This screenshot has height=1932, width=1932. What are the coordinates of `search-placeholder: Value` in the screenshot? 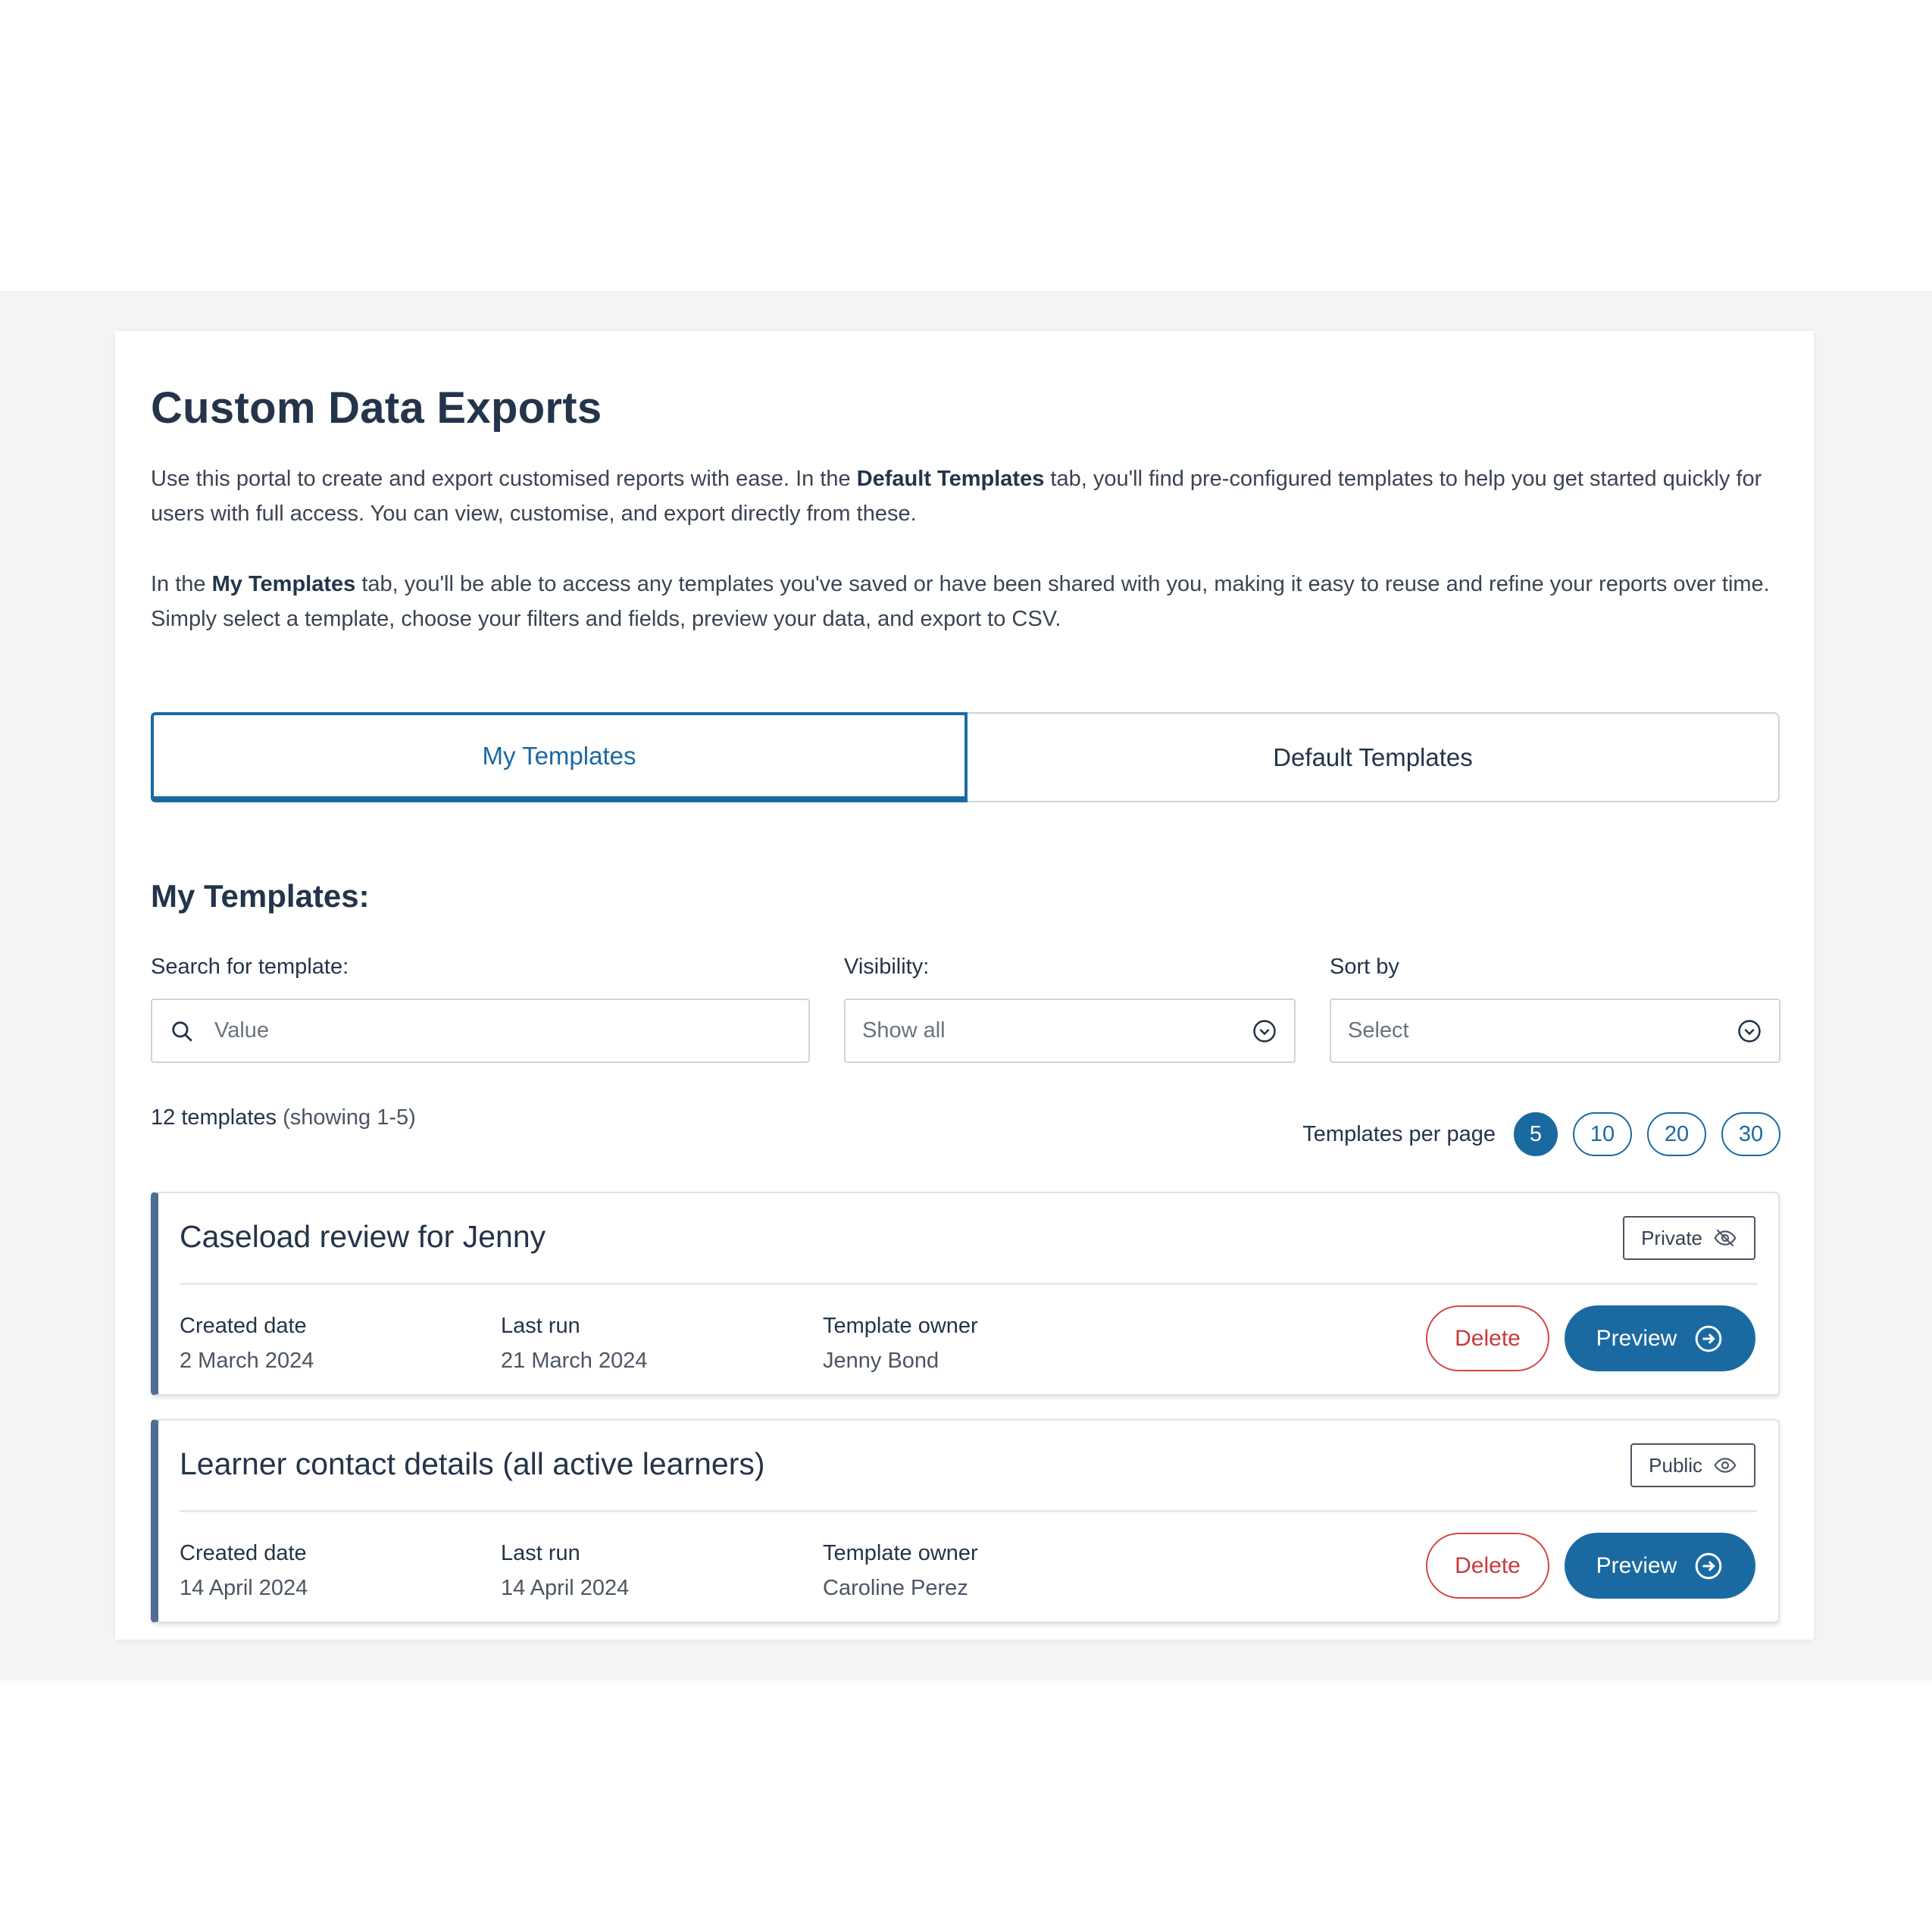 It's located at (242, 1031).